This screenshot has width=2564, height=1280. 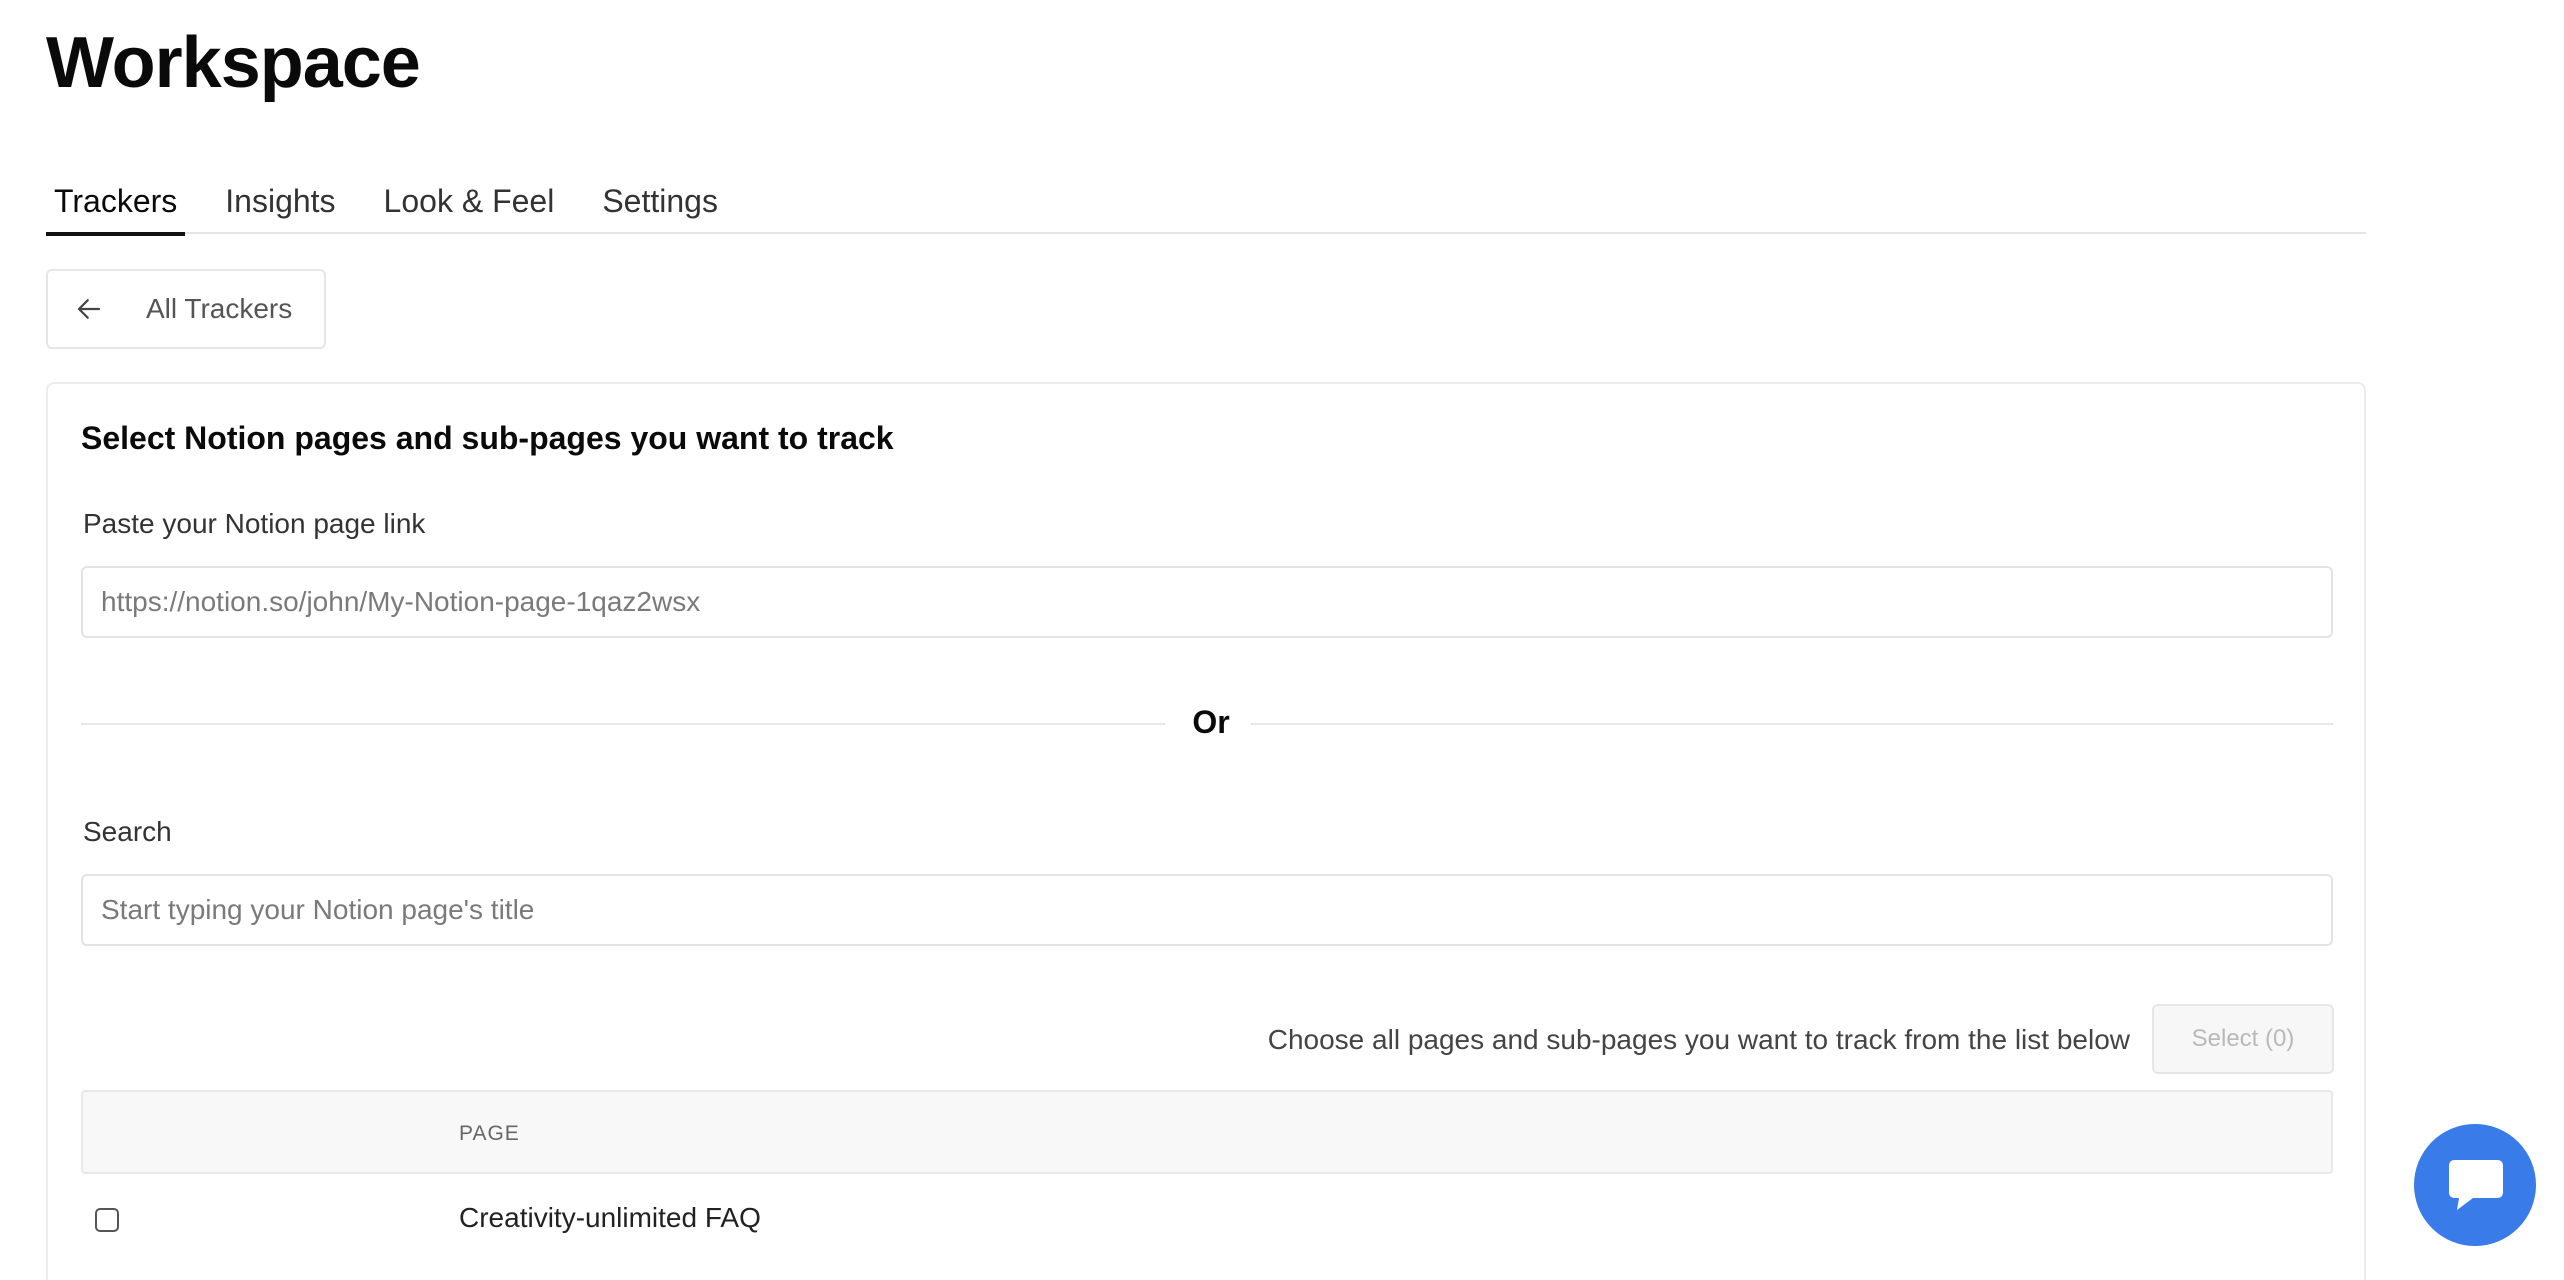 What do you see at coordinates (89, 309) in the screenshot?
I see `arrow-left-icon` at bounding box center [89, 309].